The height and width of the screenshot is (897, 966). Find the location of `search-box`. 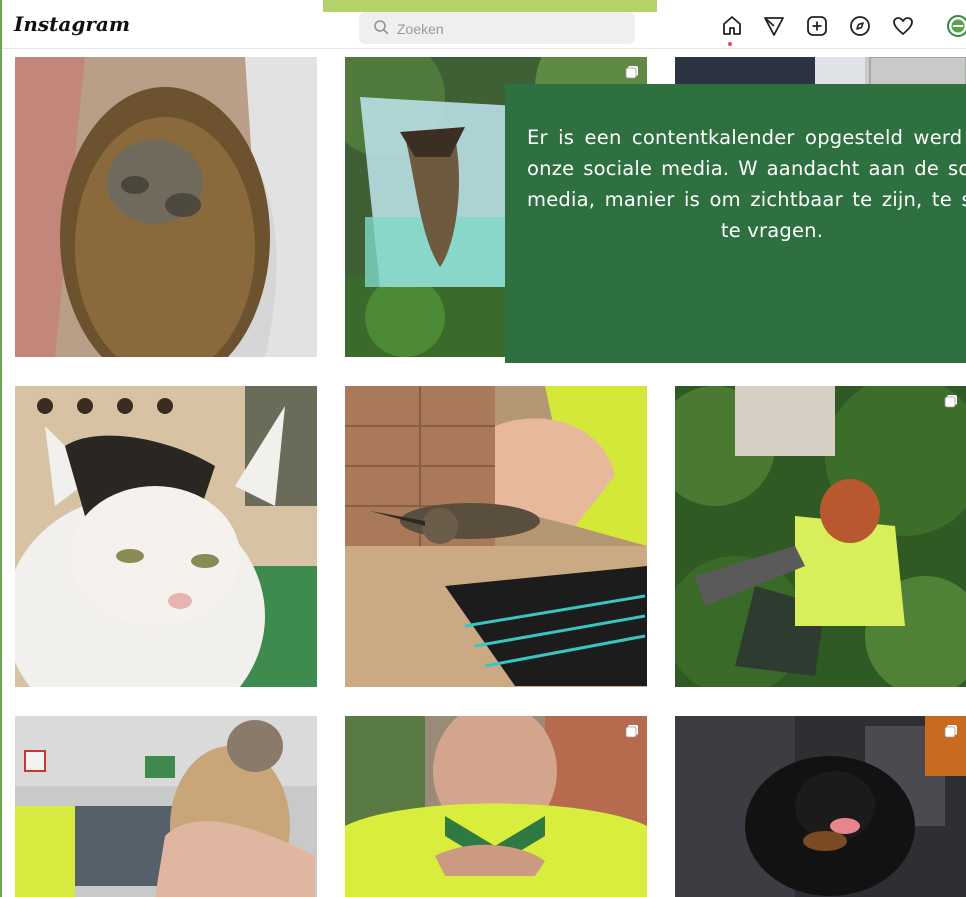

search-box is located at coordinates (497, 28).